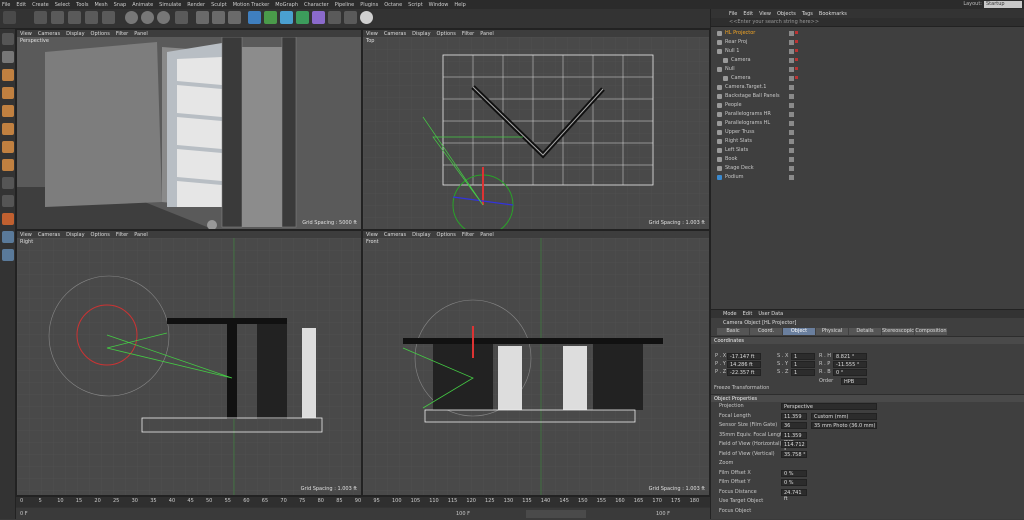 The height and width of the screenshot is (520, 1024). Describe the element at coordinates (744, 364) in the screenshot. I see `coord-field: 14.286 ft` at that location.